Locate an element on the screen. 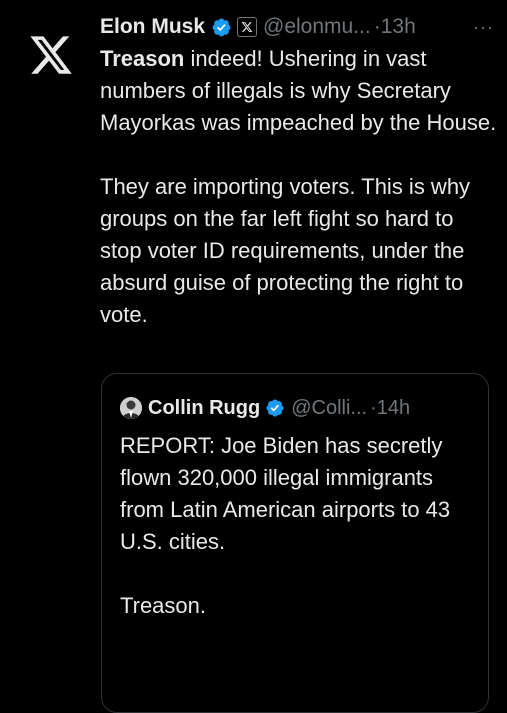 This screenshot has width=507, height=713. quote-paragraph-2: Treason. is located at coordinates (163, 605).